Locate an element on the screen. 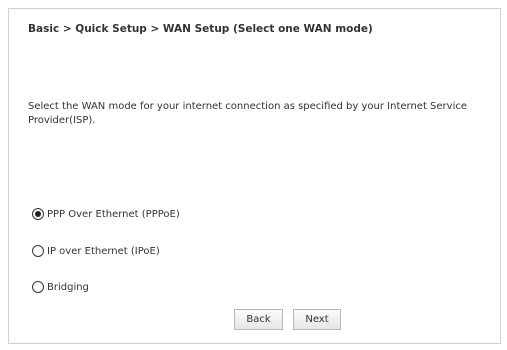  ipoe-radio is located at coordinates (38, 251).